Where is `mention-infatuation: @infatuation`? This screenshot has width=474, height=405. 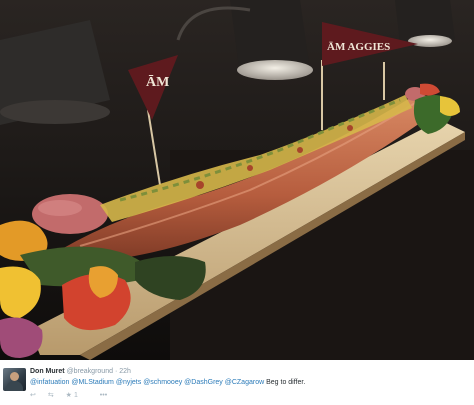 mention-infatuation: @infatuation is located at coordinates (49, 382).